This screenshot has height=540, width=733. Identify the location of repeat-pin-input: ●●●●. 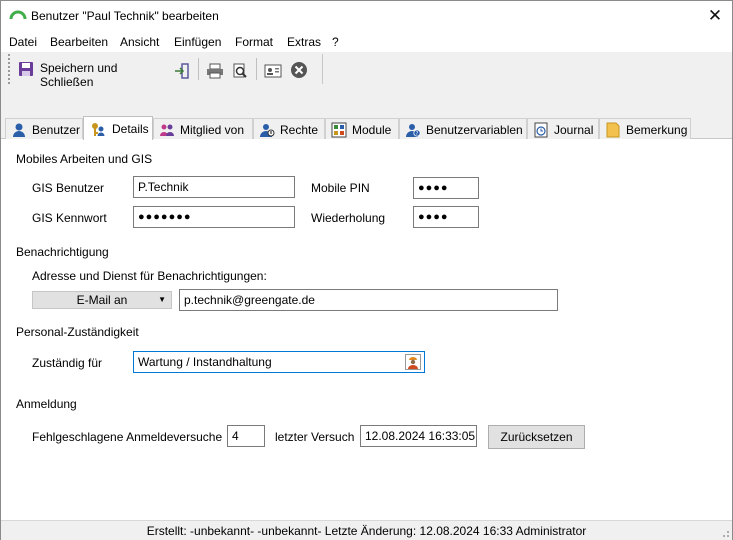
(446, 217).